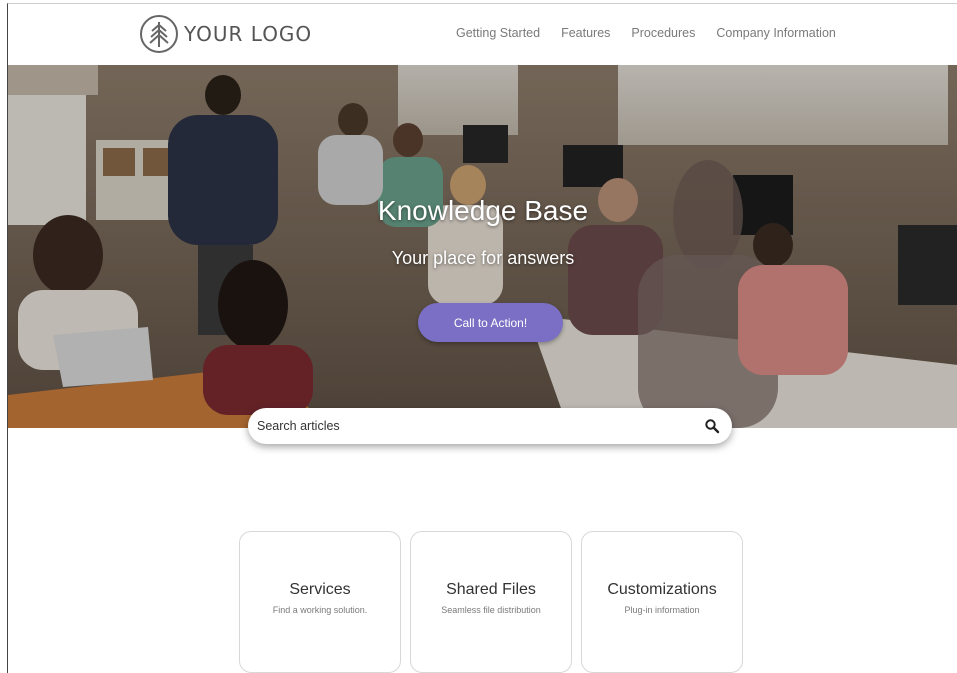 The image size is (957, 673). Describe the element at coordinates (490, 322) in the screenshot. I see `call-to-action-button: Call to Action!` at that location.